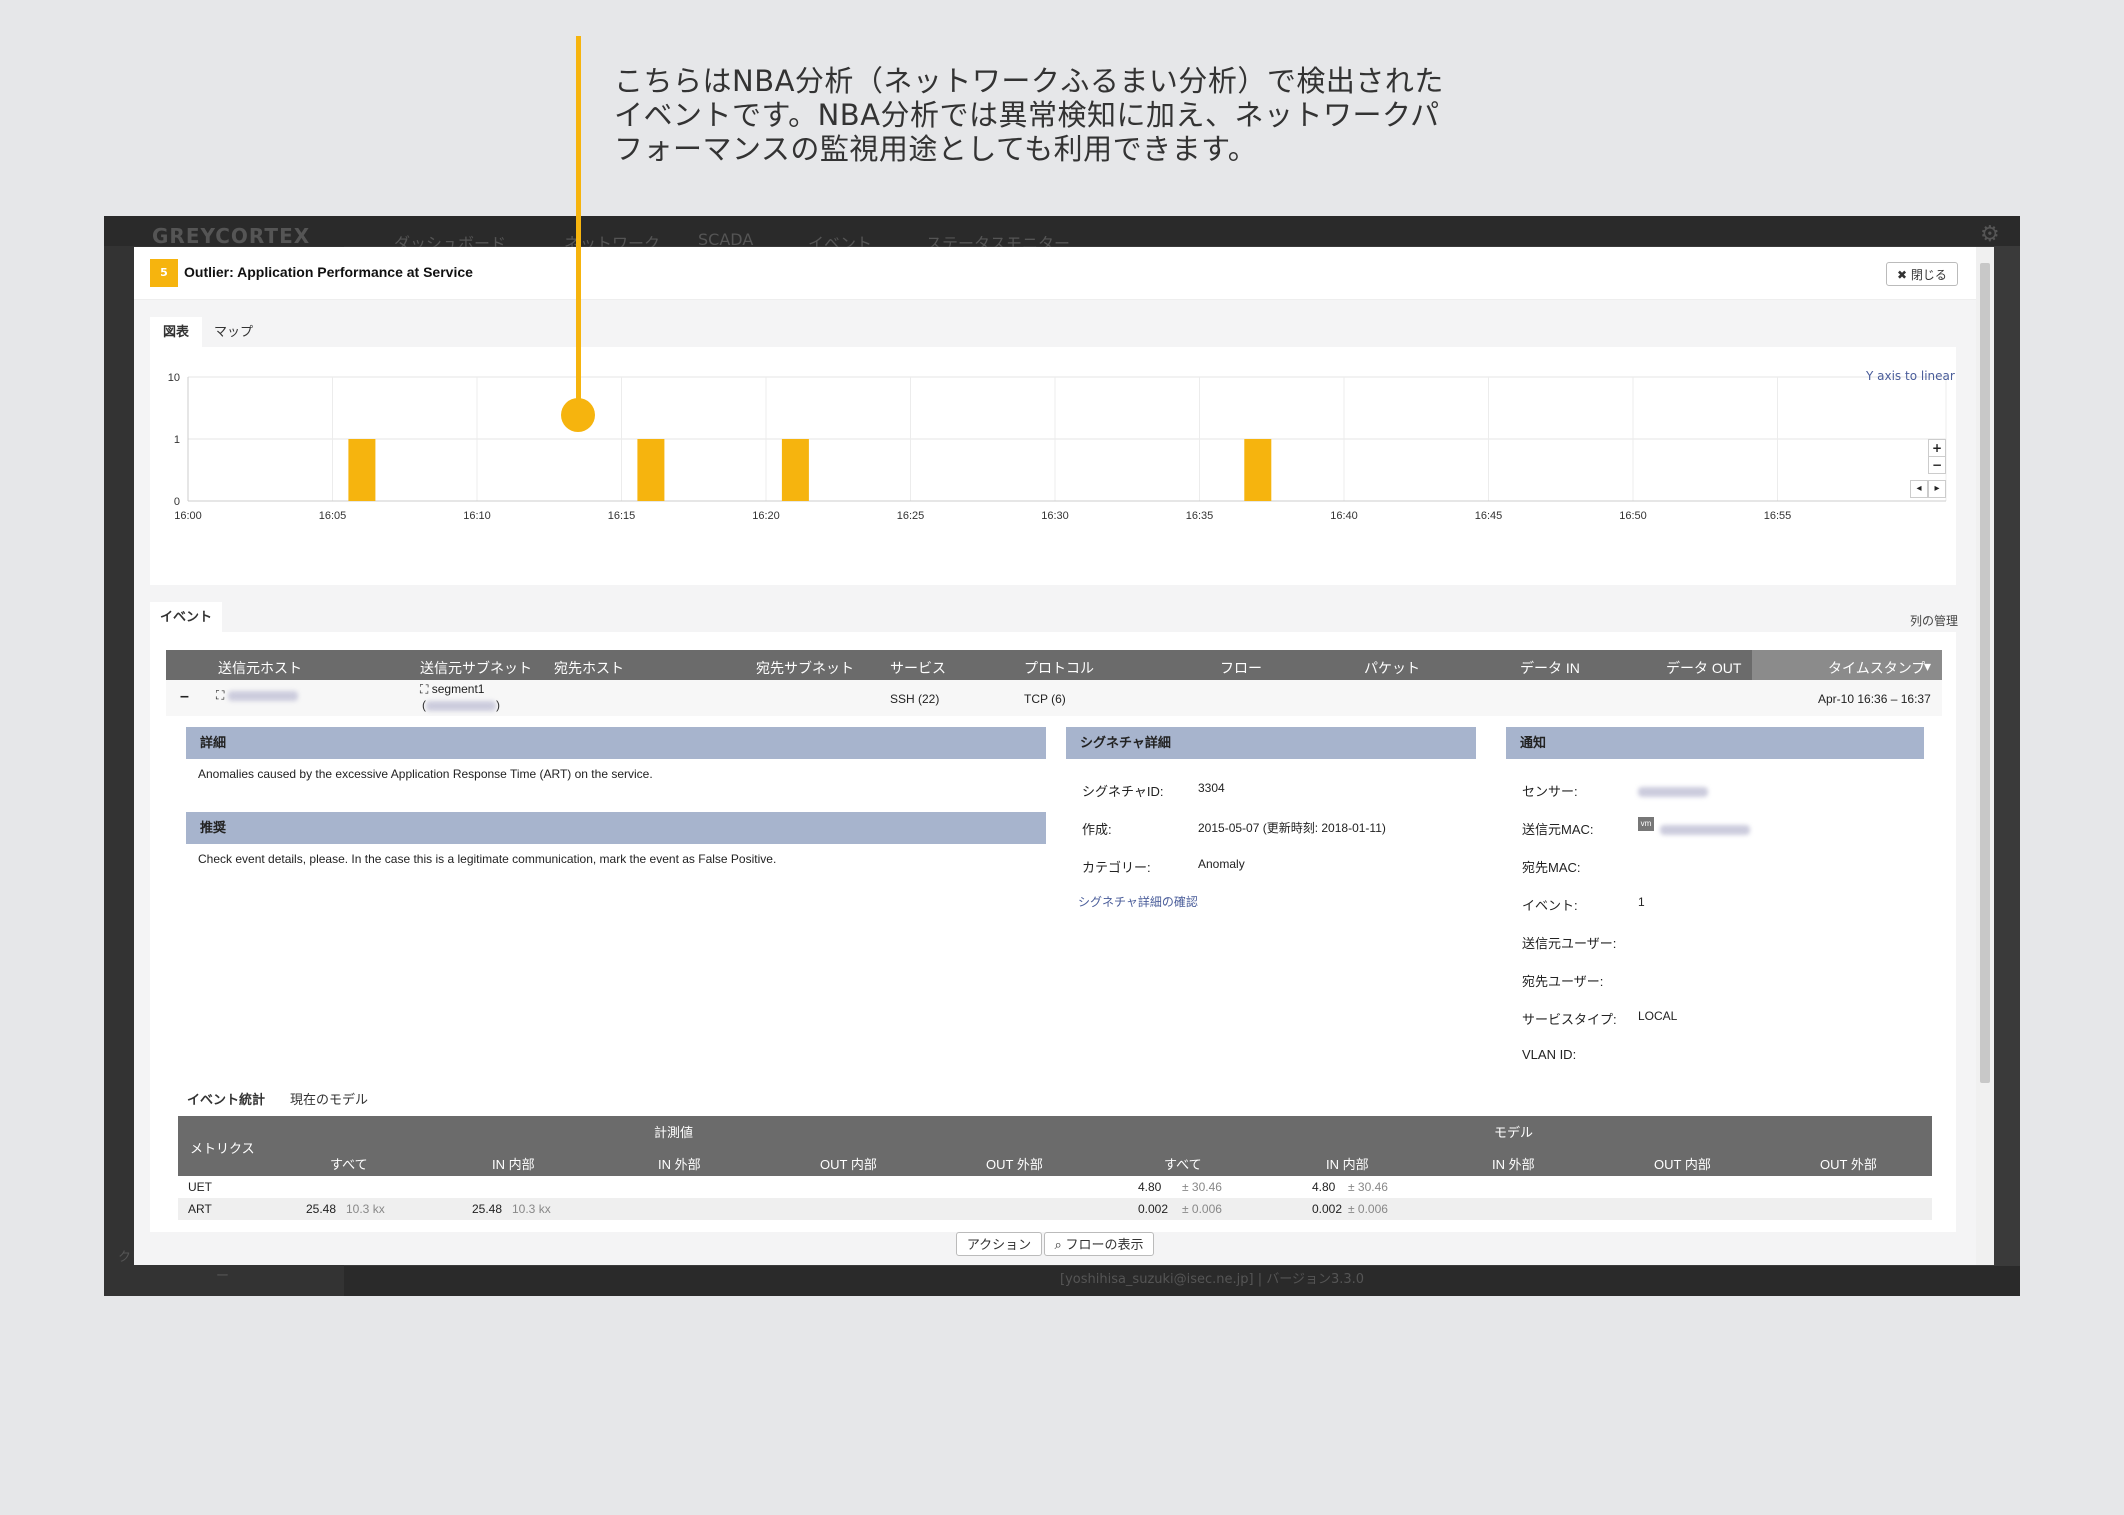 This screenshot has width=2124, height=1515. Describe the element at coordinates (616, 828) in the screenshot. I see `recommendation-heading: 推奨` at that location.